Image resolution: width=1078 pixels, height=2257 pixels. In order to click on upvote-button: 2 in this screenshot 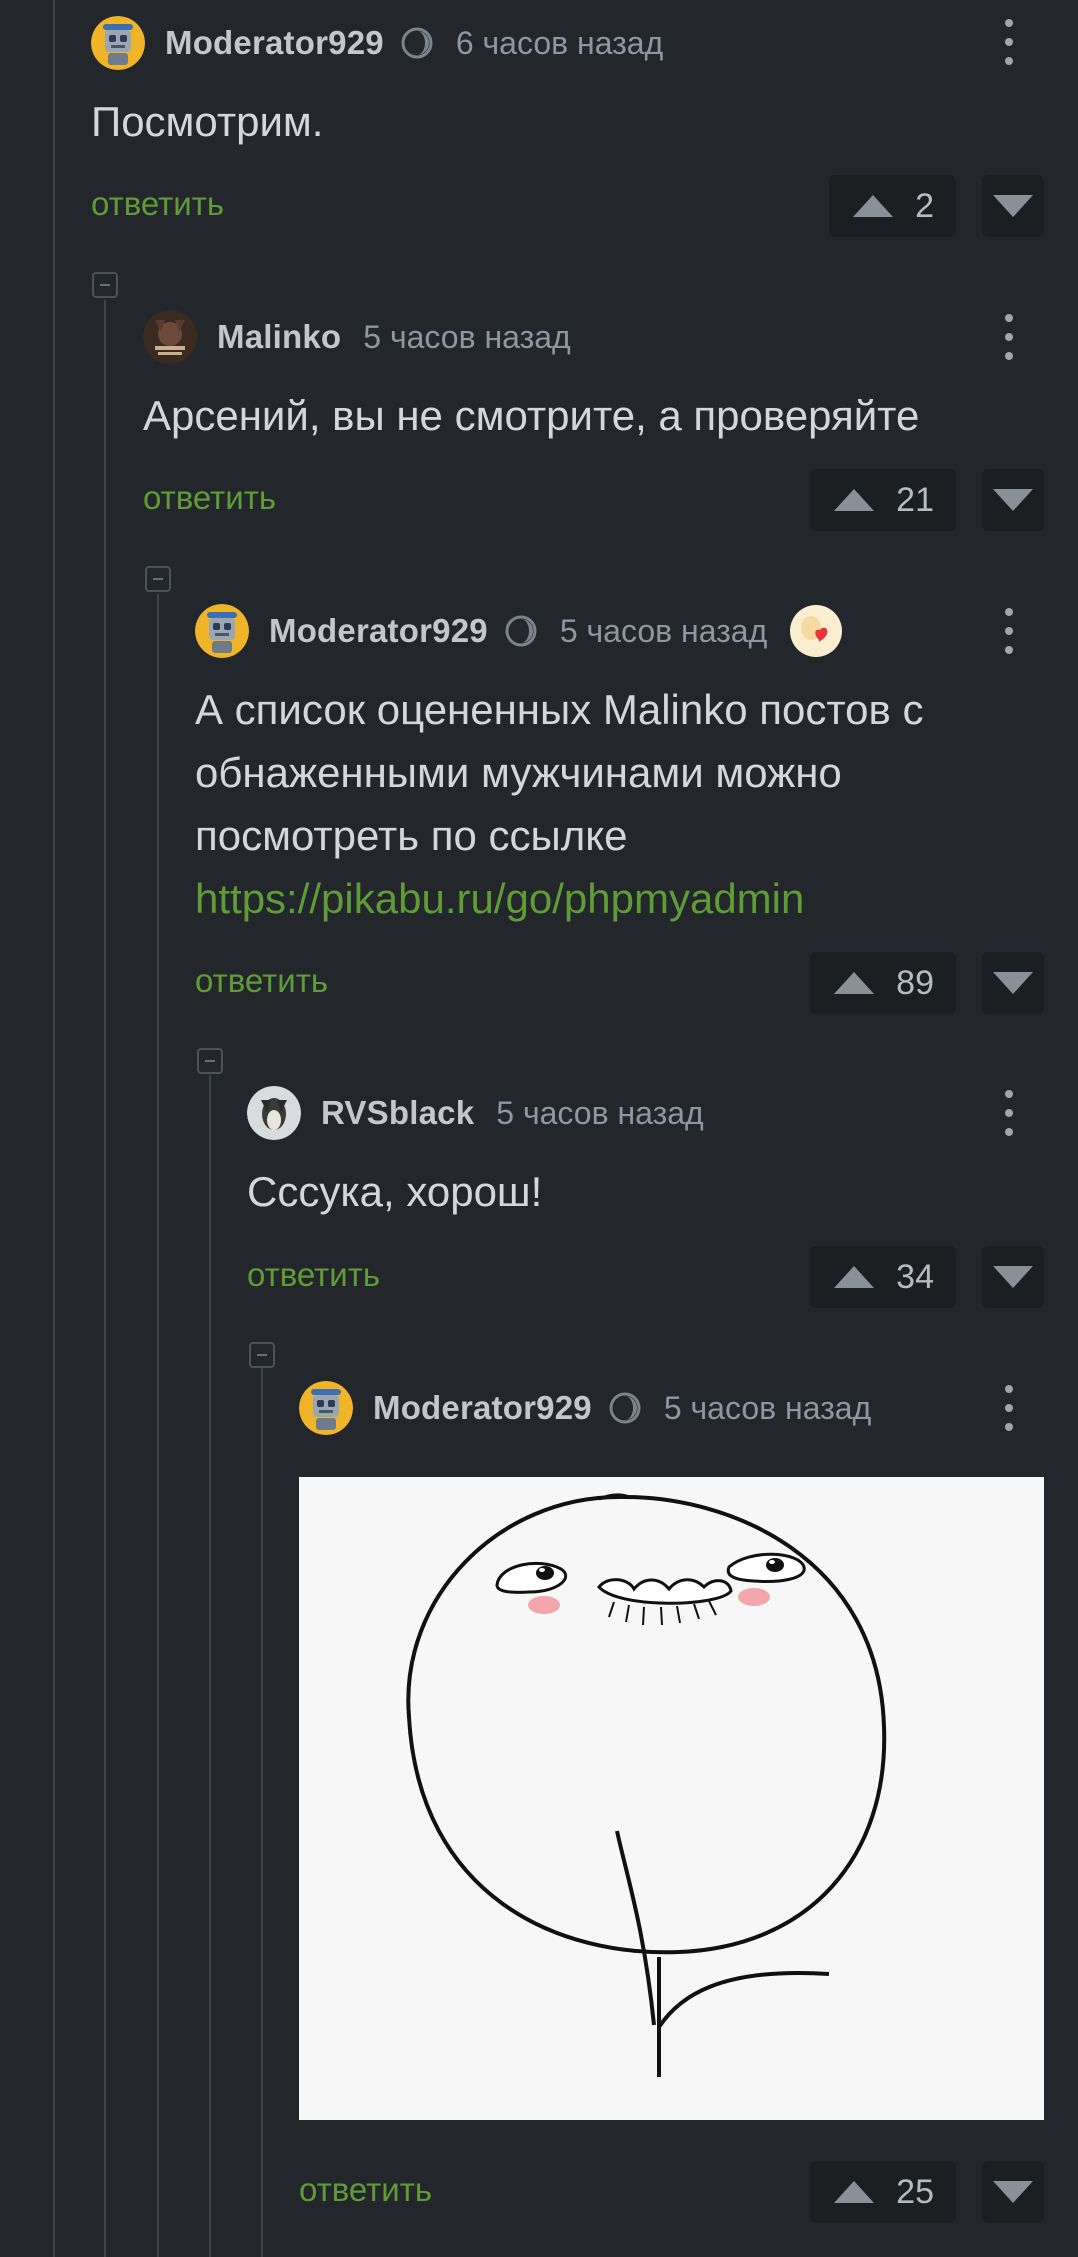, I will do `click(892, 206)`.